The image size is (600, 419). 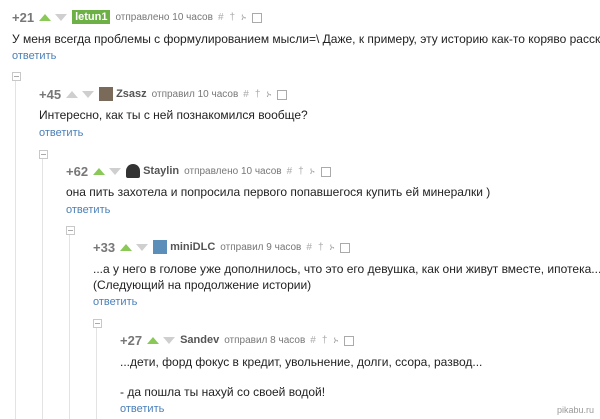 I want to click on comment-rating: +62, so click(x=77, y=171).